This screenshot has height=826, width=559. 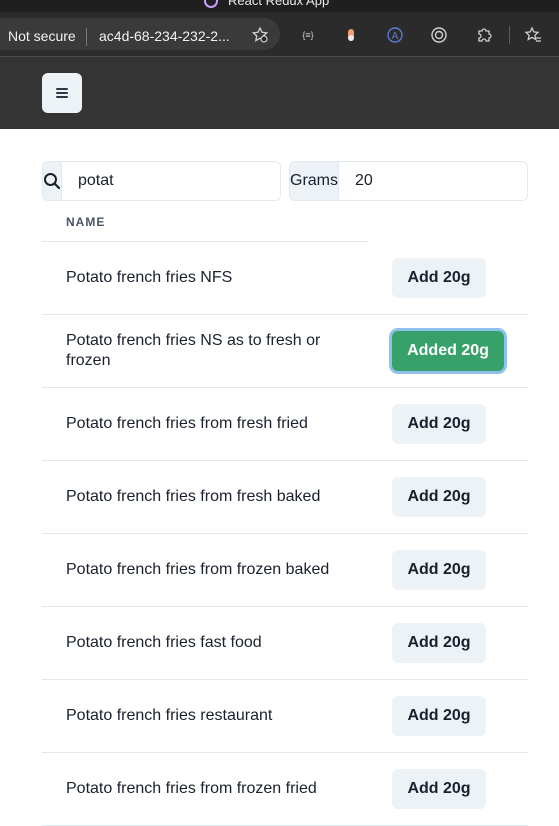 What do you see at coordinates (448, 351) in the screenshot?
I see `added-button: Added 20g` at bounding box center [448, 351].